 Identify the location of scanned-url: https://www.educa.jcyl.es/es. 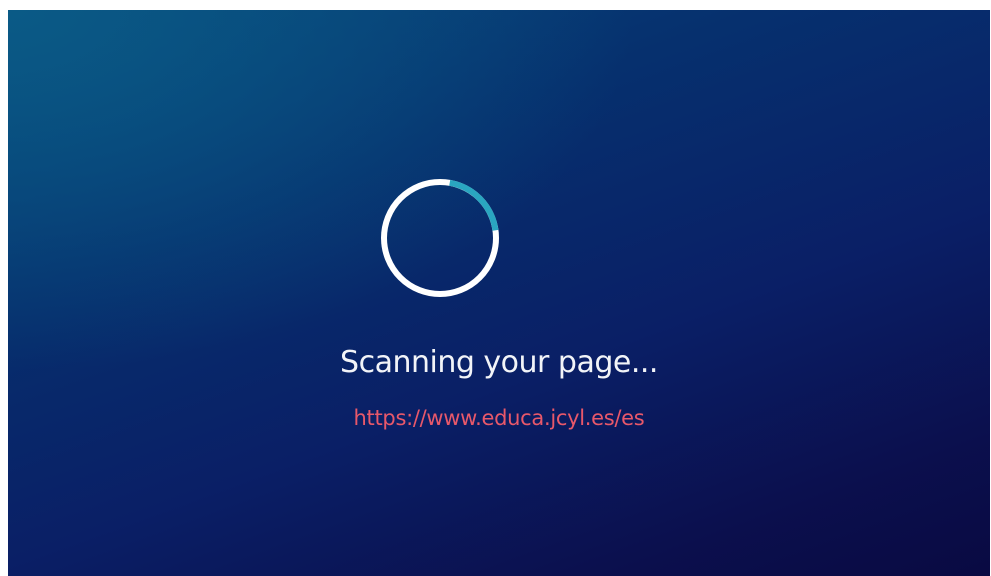
(499, 418).